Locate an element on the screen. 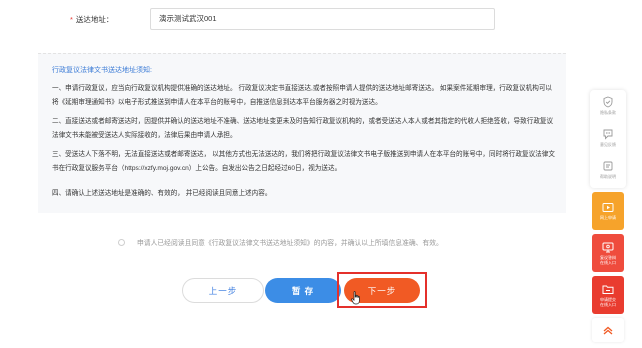 Image resolution: width=642 pixels, height=348 pixels. feedback-icon is located at coordinates (608, 134).